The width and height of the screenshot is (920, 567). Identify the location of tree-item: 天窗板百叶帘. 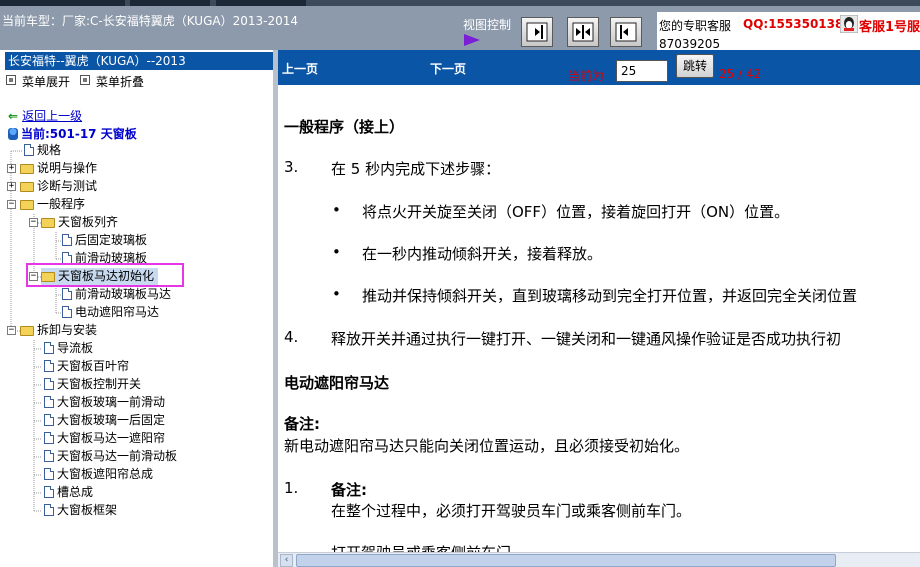
(86, 366).